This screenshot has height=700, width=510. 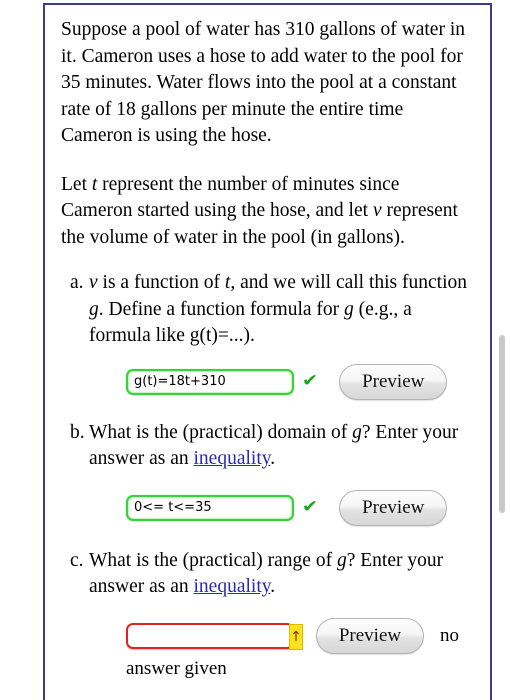 I want to click on part-a-marker: a., so click(x=77, y=282).